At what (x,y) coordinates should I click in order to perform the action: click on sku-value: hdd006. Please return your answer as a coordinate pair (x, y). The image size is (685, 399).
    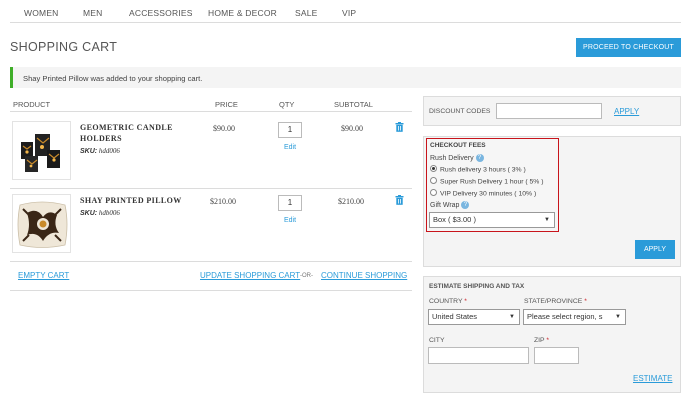
    Looking at the image, I should click on (109, 151).